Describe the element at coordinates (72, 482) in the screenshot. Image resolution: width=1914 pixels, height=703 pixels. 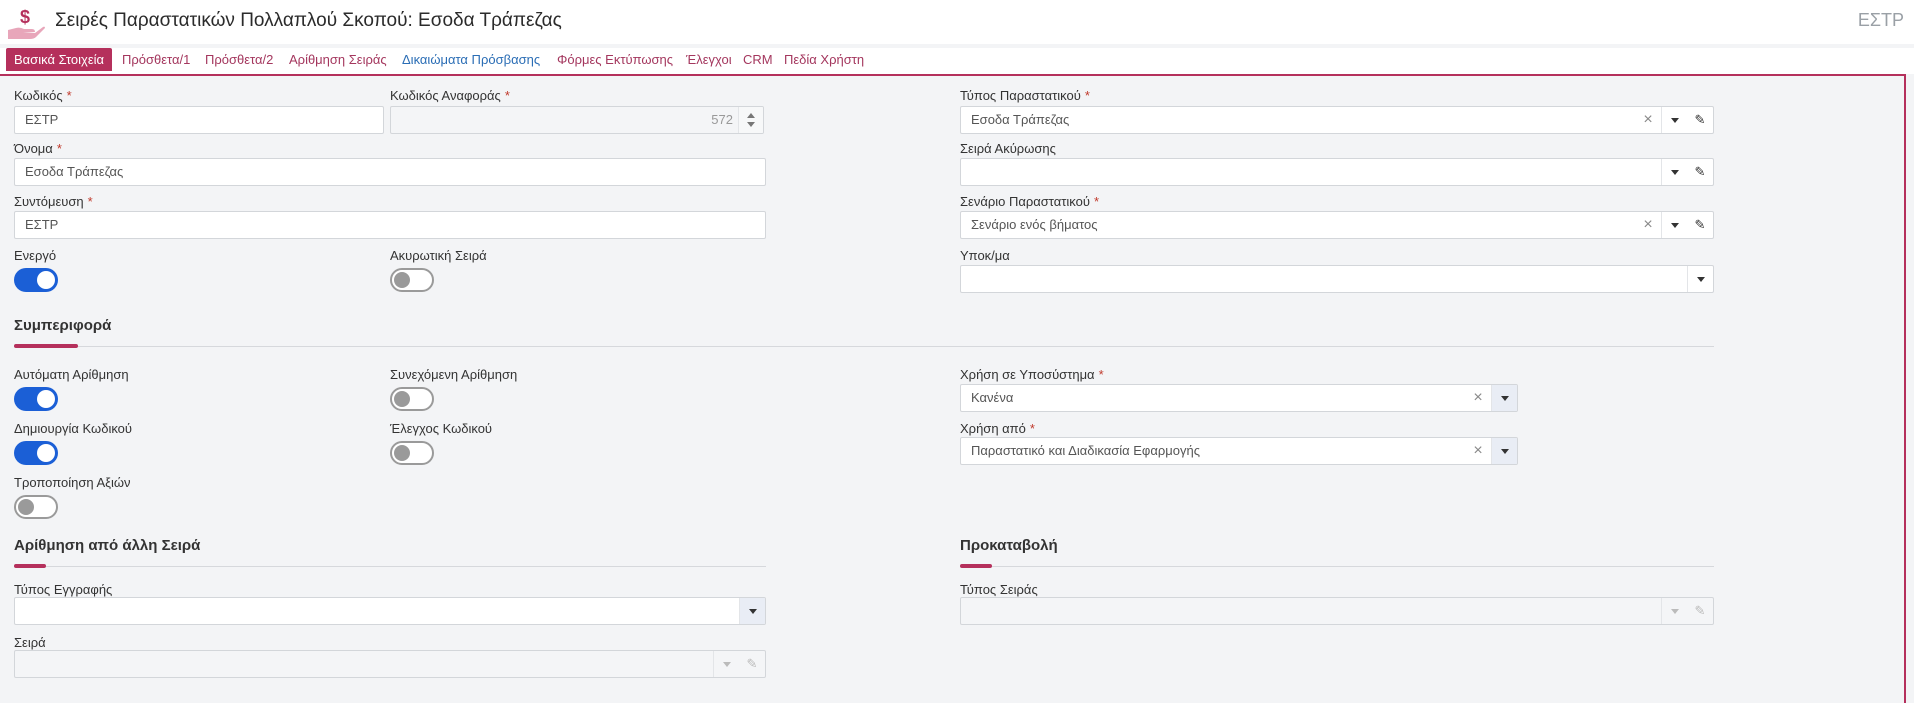
I see `modify-values-label: Τροποποίηση Αξιών` at that location.